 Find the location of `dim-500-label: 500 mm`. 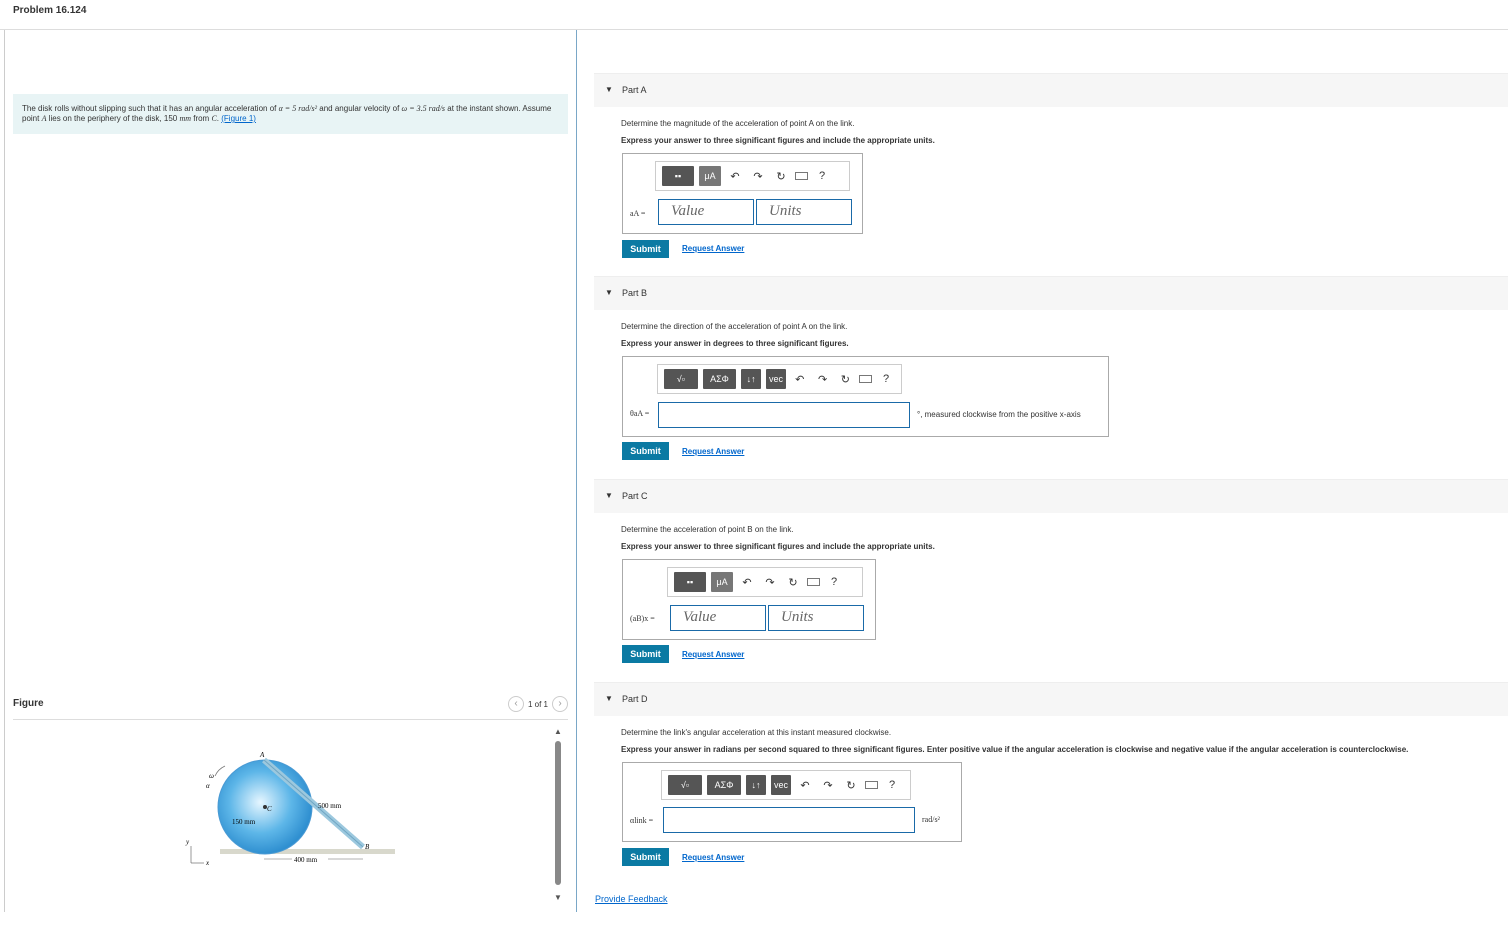

dim-500-label: 500 mm is located at coordinates (330, 806).